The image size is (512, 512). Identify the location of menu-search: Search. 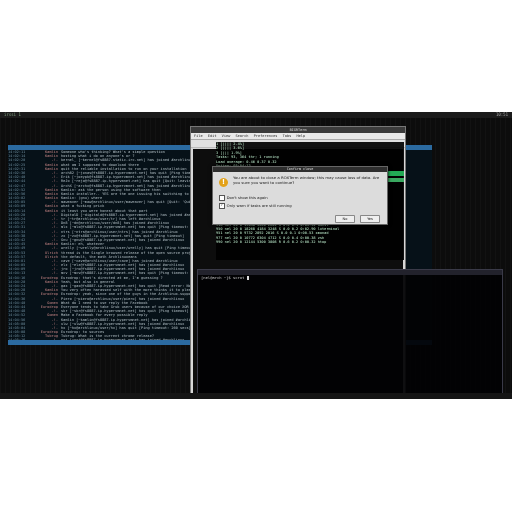
(241, 136).